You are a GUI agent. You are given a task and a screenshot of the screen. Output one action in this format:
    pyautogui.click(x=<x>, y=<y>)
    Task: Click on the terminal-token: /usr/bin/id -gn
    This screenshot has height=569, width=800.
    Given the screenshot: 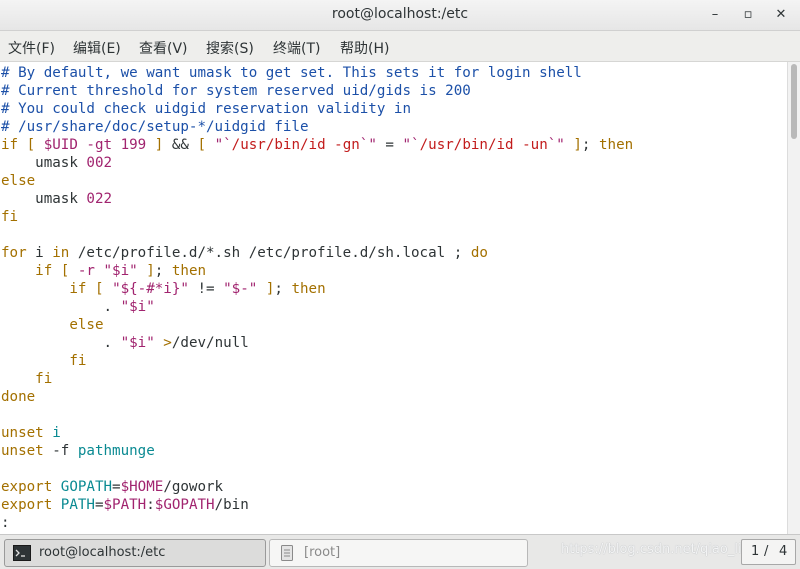 What is the action you would take?
    pyautogui.click(x=295, y=145)
    